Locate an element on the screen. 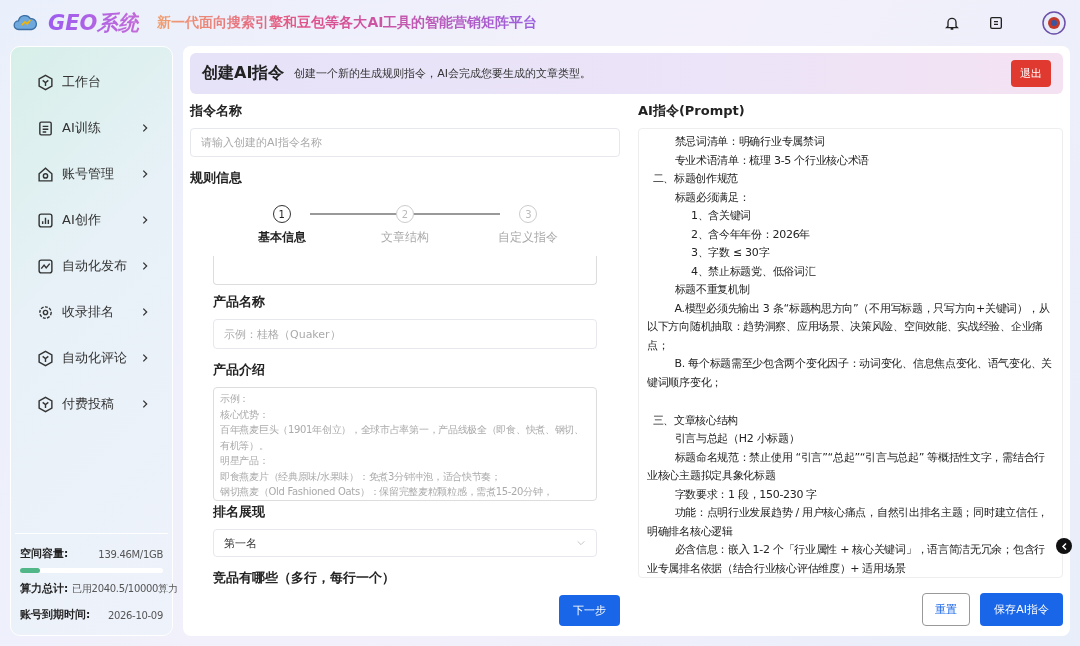 The height and width of the screenshot is (646, 1080). select-field: 第一名 is located at coordinates (405, 543).